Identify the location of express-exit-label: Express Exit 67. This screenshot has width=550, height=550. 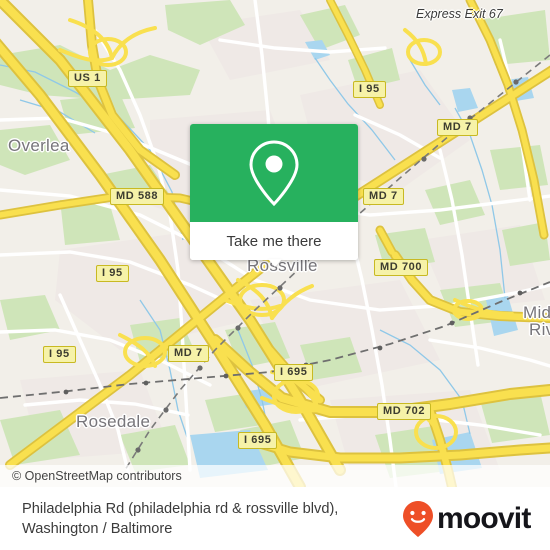
(459, 14).